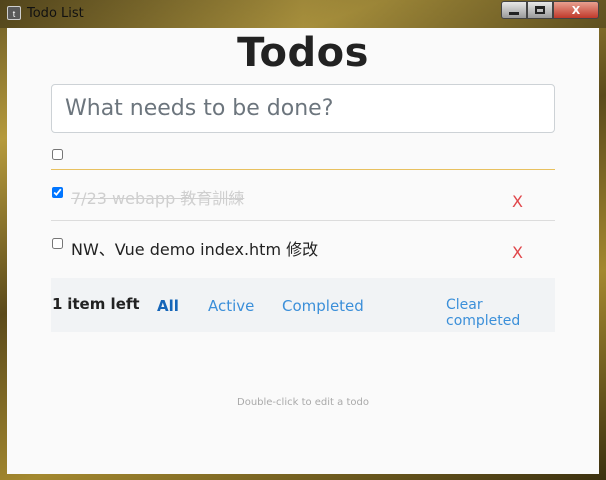  I want to click on edit-hint: Double-click to edit a todo, so click(303, 402).